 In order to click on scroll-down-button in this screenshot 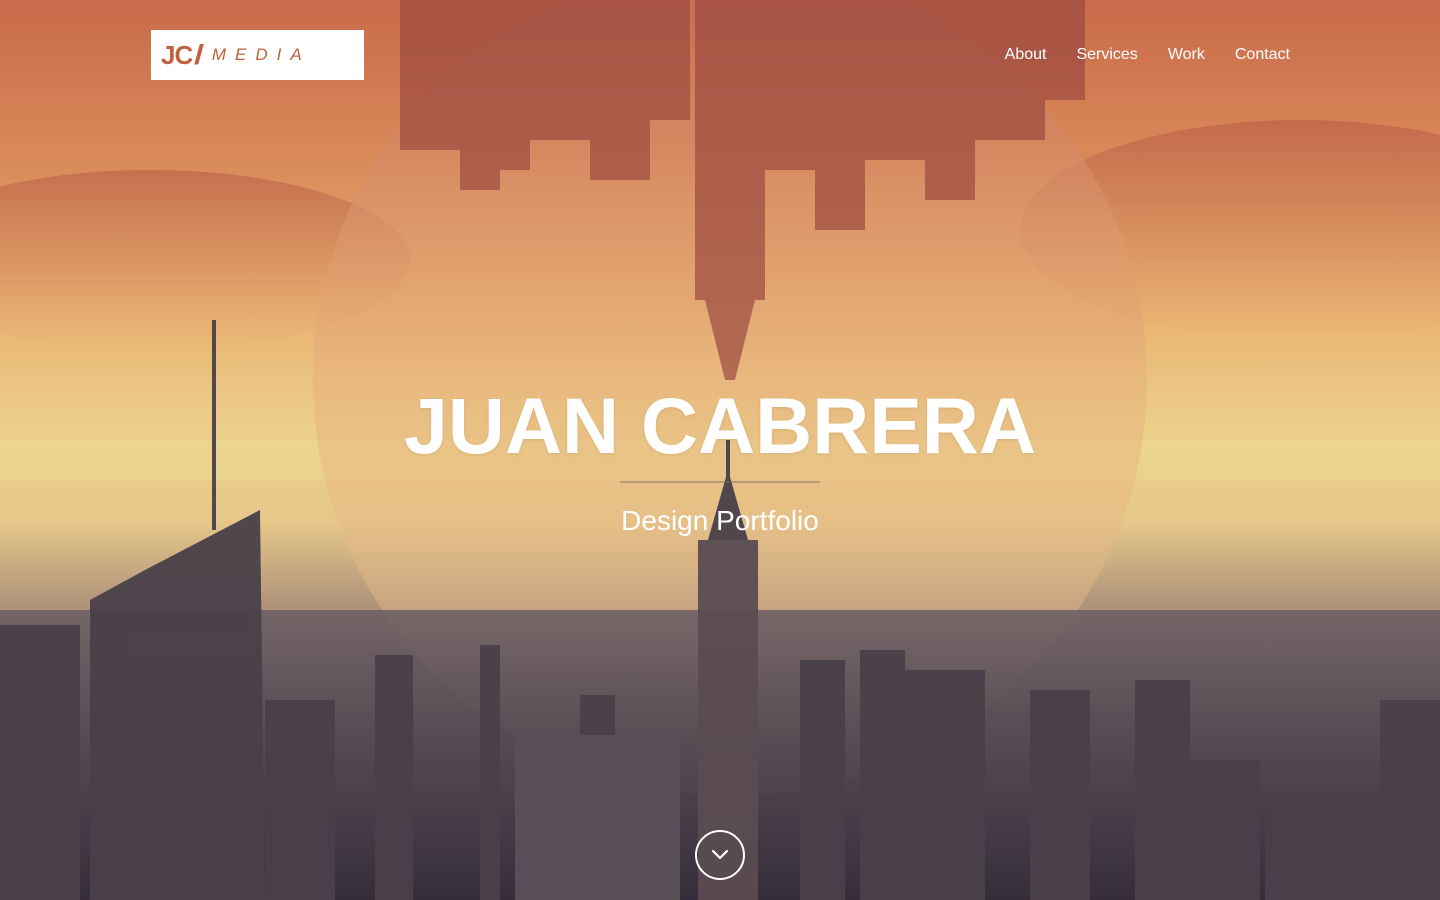, I will do `click(720, 855)`.